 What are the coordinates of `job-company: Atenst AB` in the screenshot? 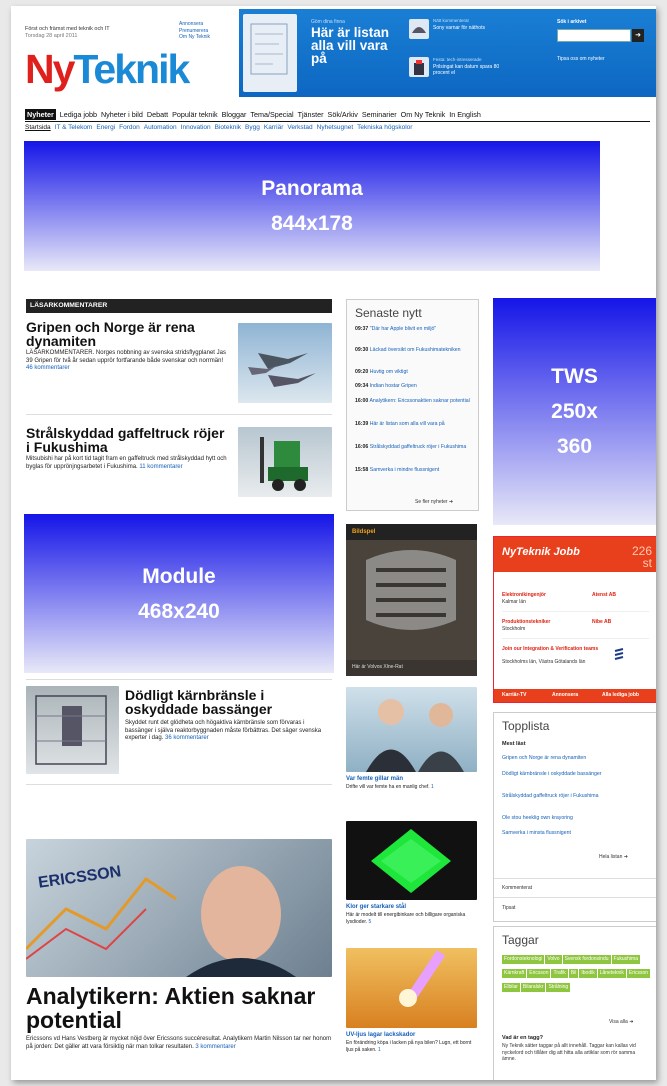 It's located at (604, 595).